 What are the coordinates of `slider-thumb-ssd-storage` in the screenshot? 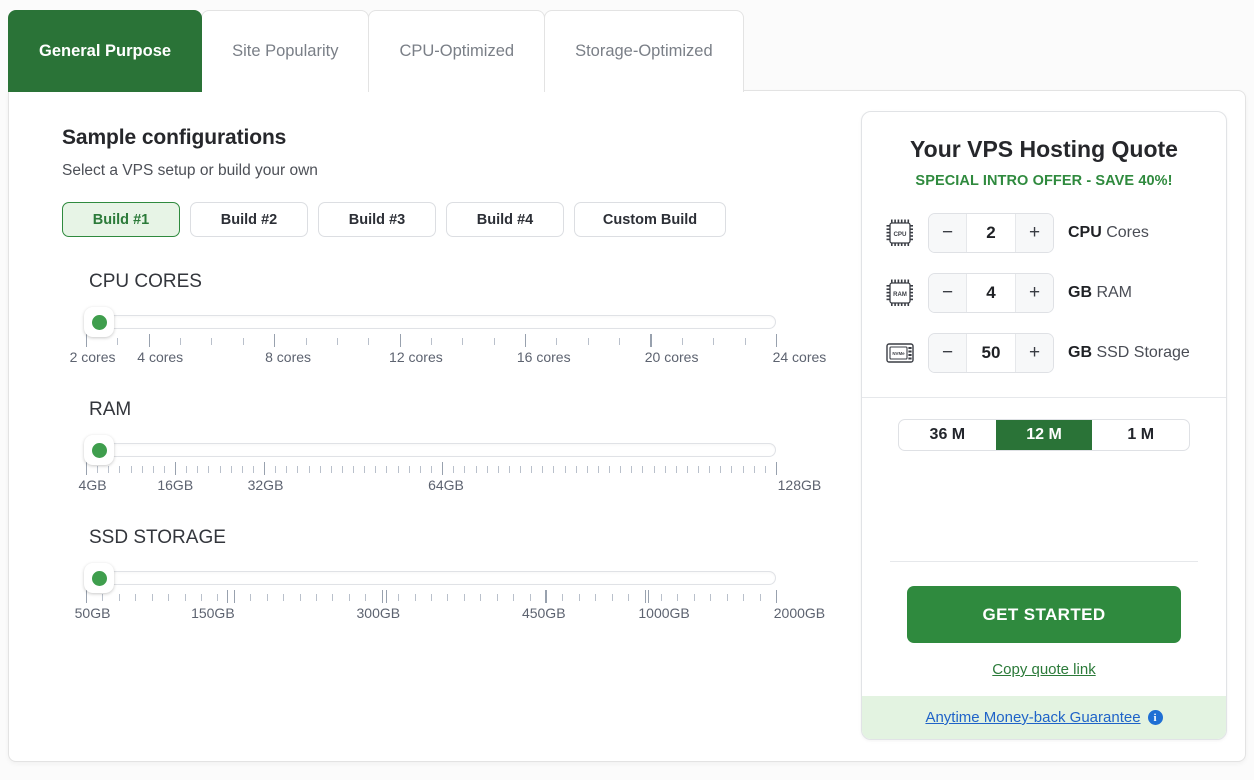 It's located at (99, 578).